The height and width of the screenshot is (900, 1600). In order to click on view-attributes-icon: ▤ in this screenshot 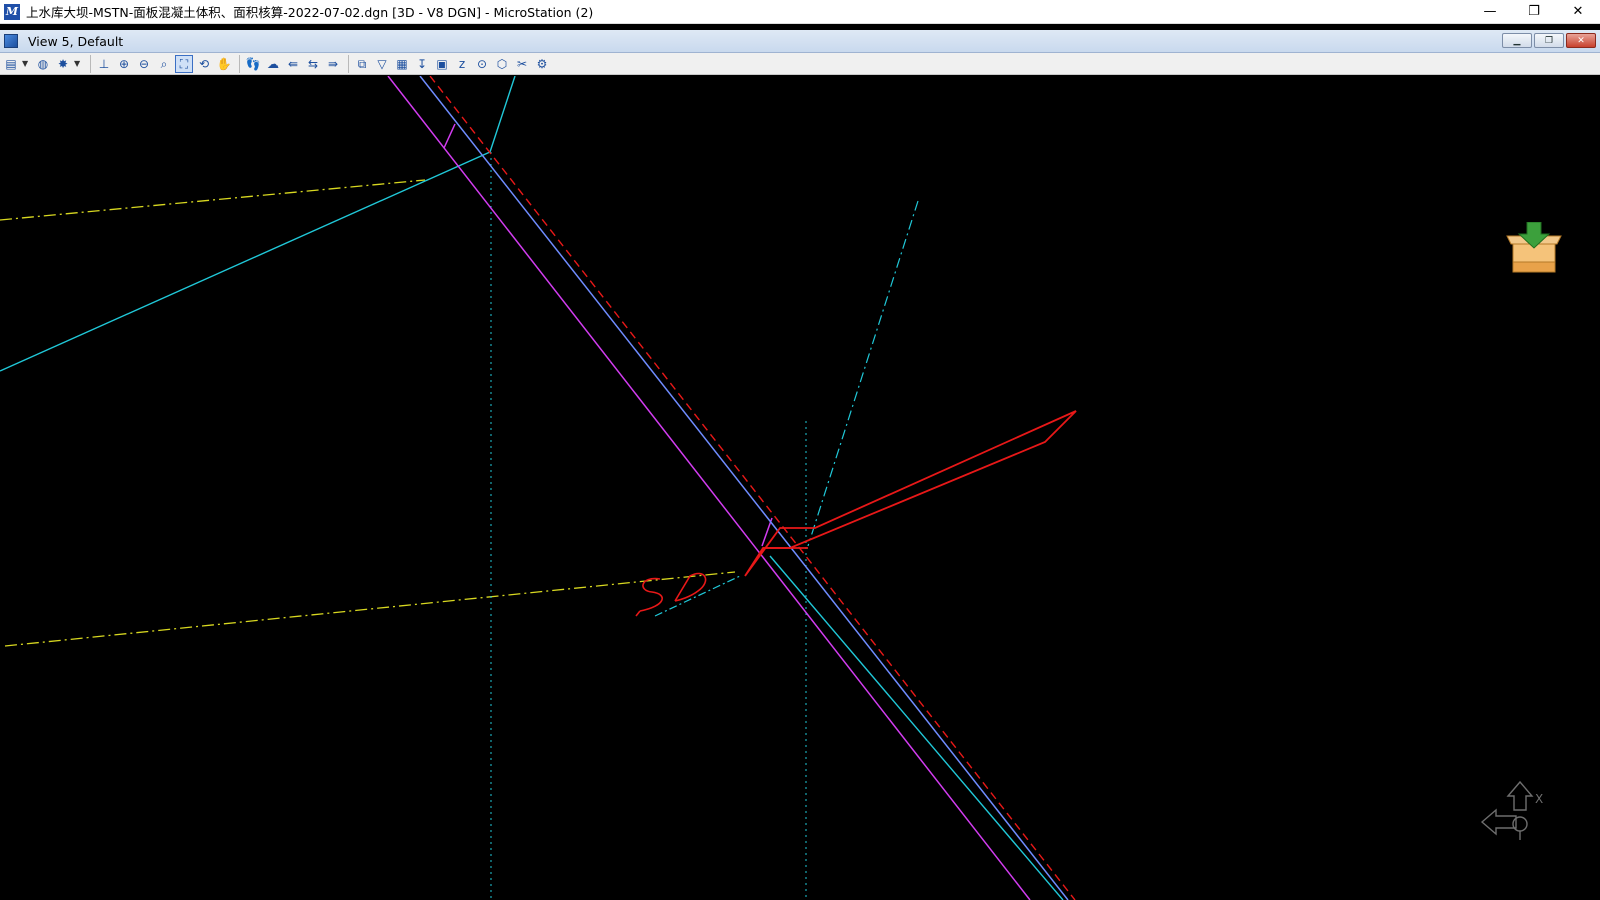, I will do `click(11, 64)`.